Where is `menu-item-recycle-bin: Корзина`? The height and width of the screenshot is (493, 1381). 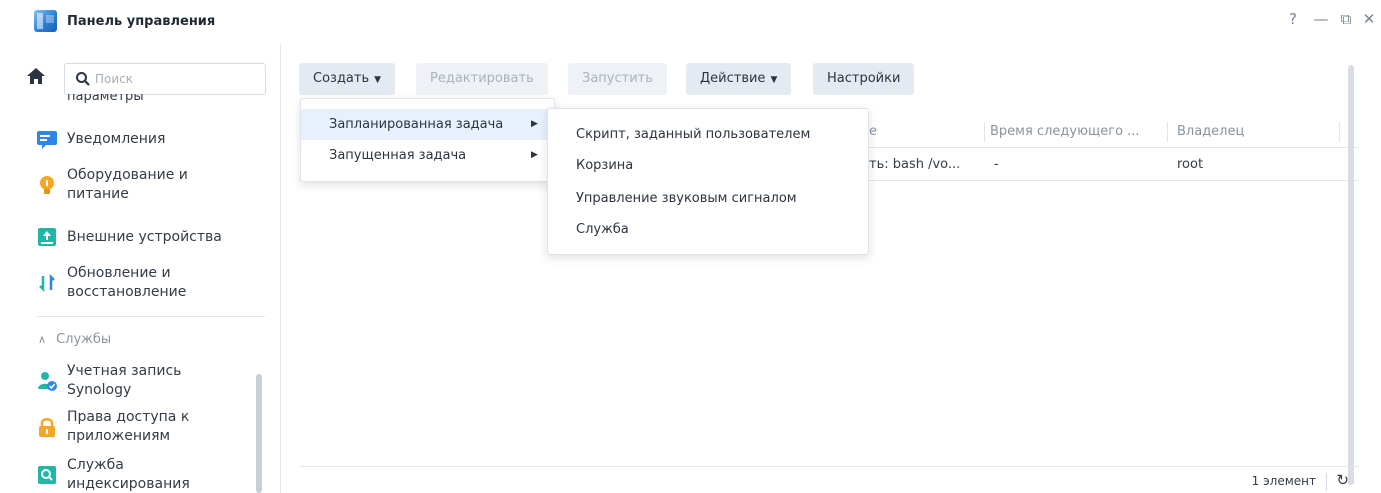
menu-item-recycle-bin: Корзина is located at coordinates (708, 165).